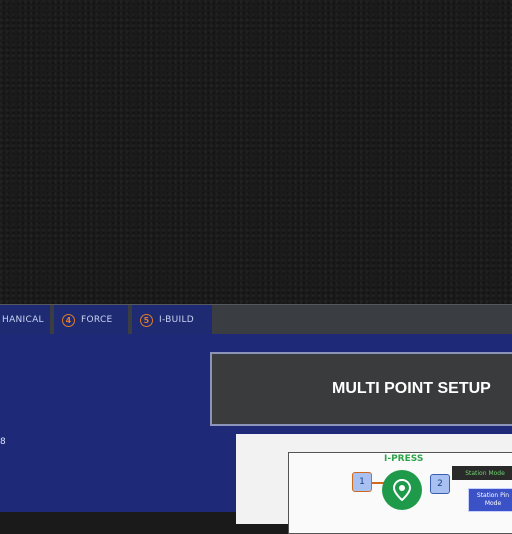  What do you see at coordinates (440, 484) in the screenshot?
I see `point-node-2: 2` at bounding box center [440, 484].